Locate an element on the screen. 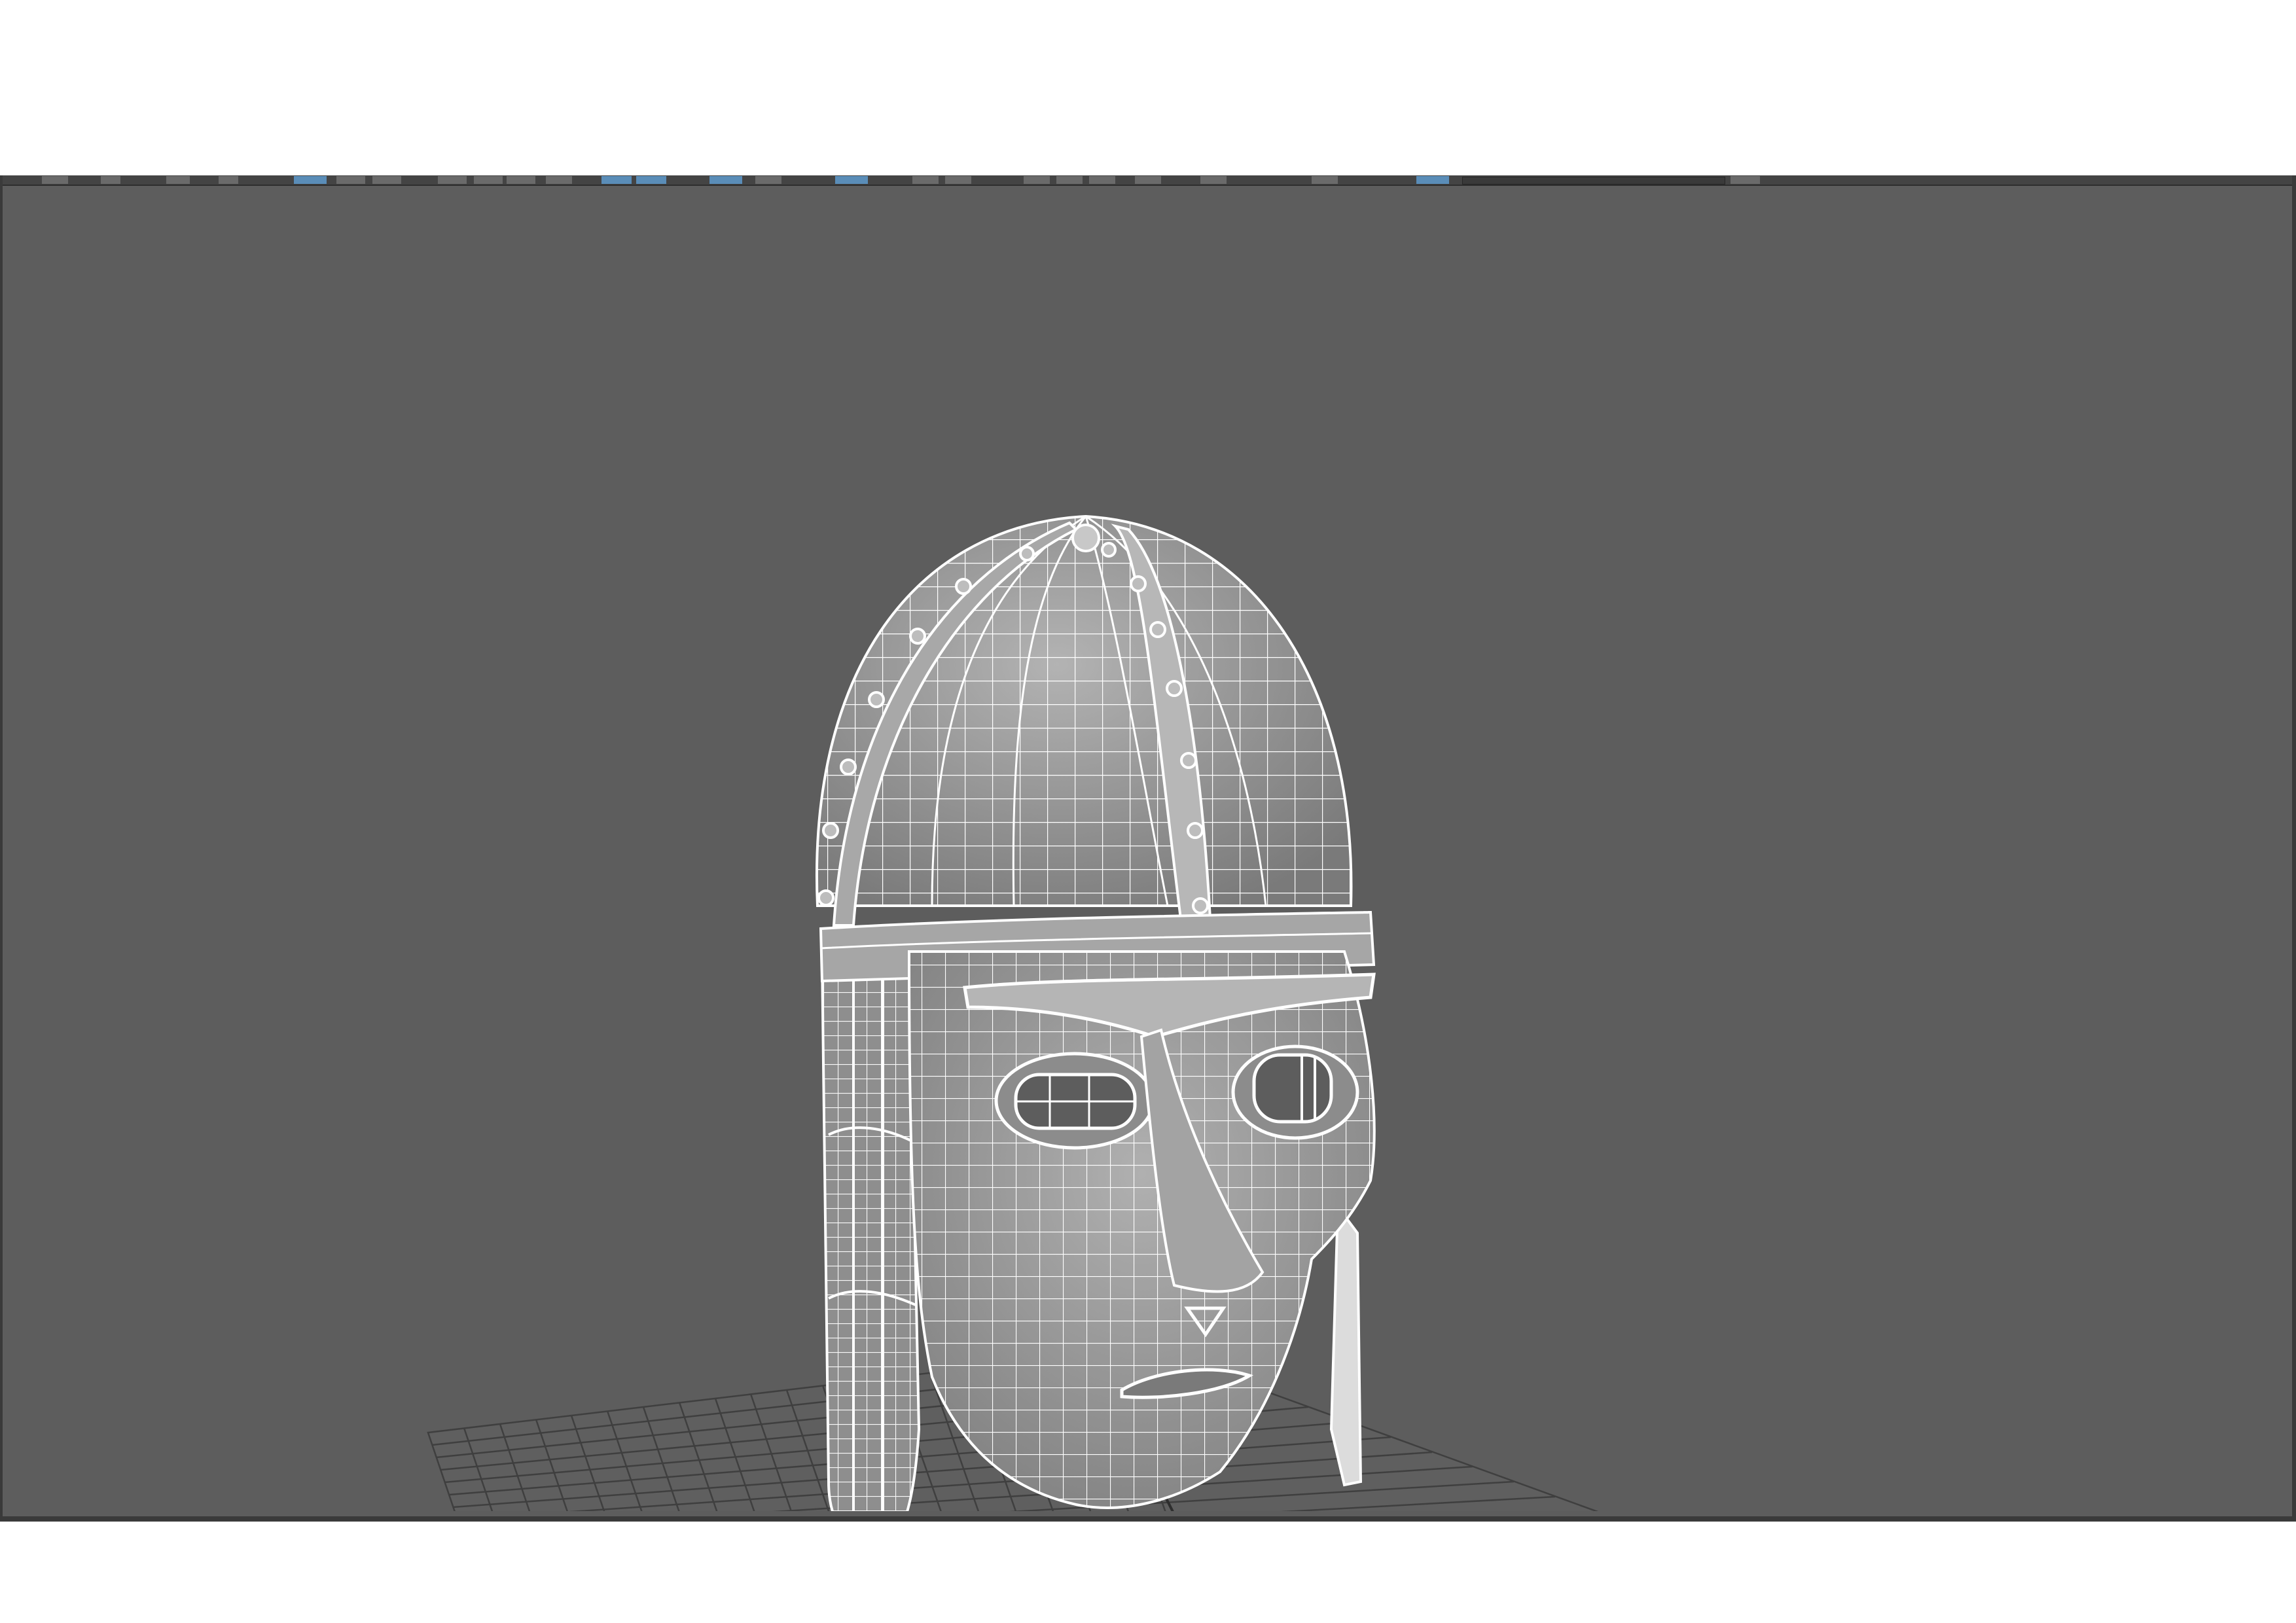 This screenshot has height=1623, width=2296. ear-strap-right is located at coordinates (1346, 1345).